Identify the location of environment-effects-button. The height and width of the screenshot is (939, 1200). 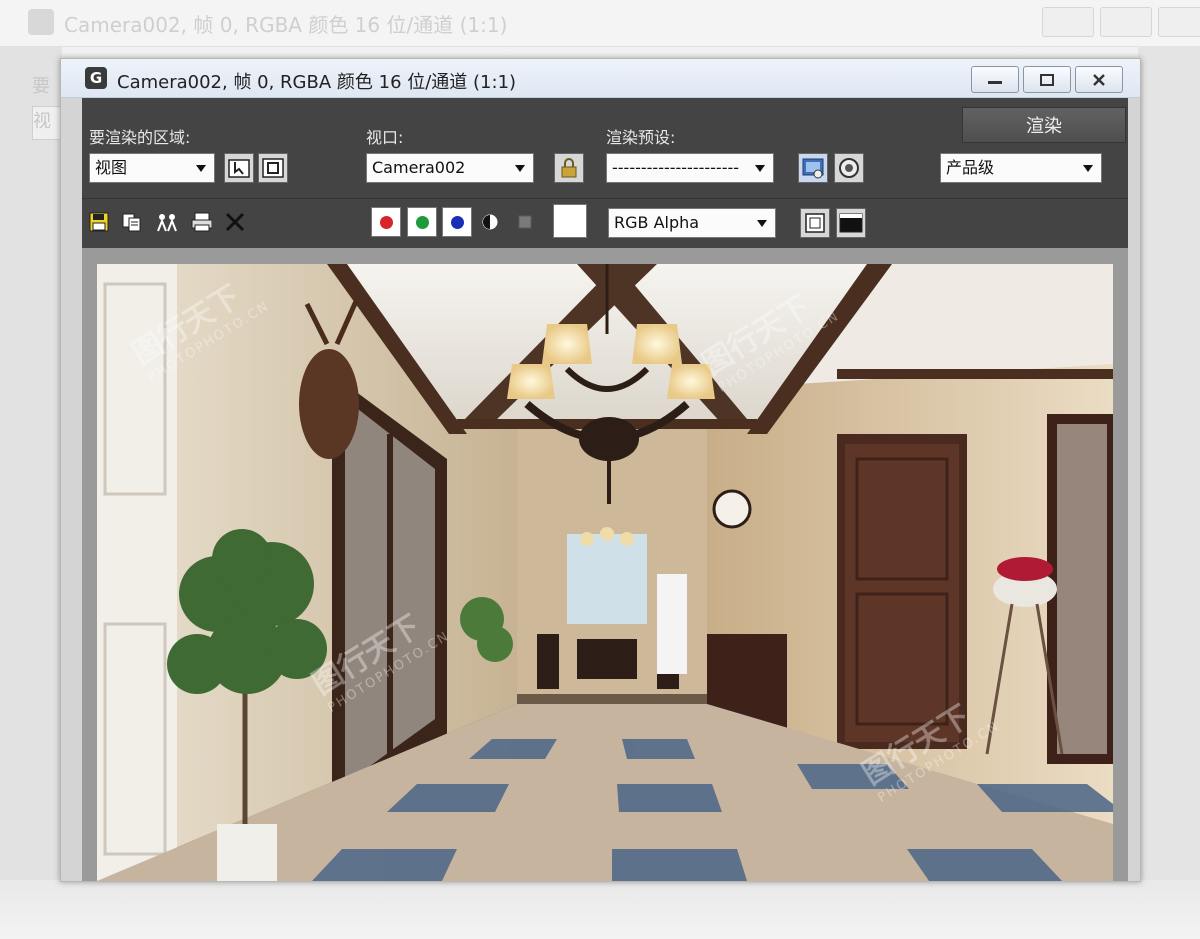
(849, 168).